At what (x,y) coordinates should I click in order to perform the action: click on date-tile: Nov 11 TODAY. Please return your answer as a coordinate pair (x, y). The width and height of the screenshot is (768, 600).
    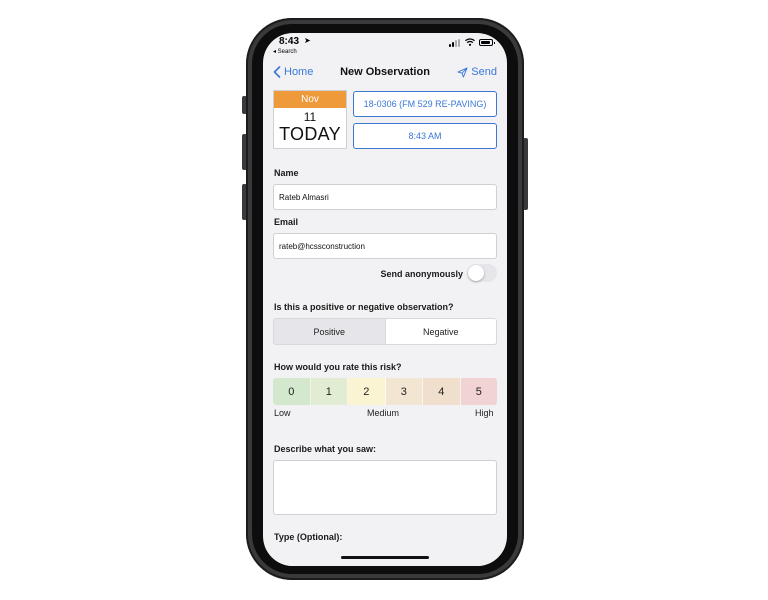
    Looking at the image, I should click on (310, 119).